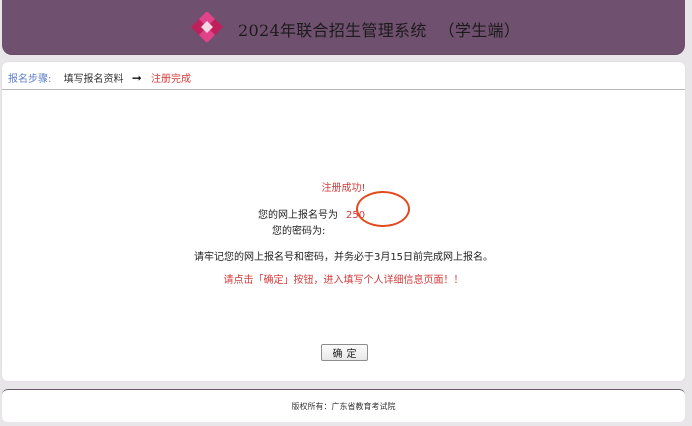  I want to click on registration-number-line: 您的网上报名号为 250, so click(311, 213).